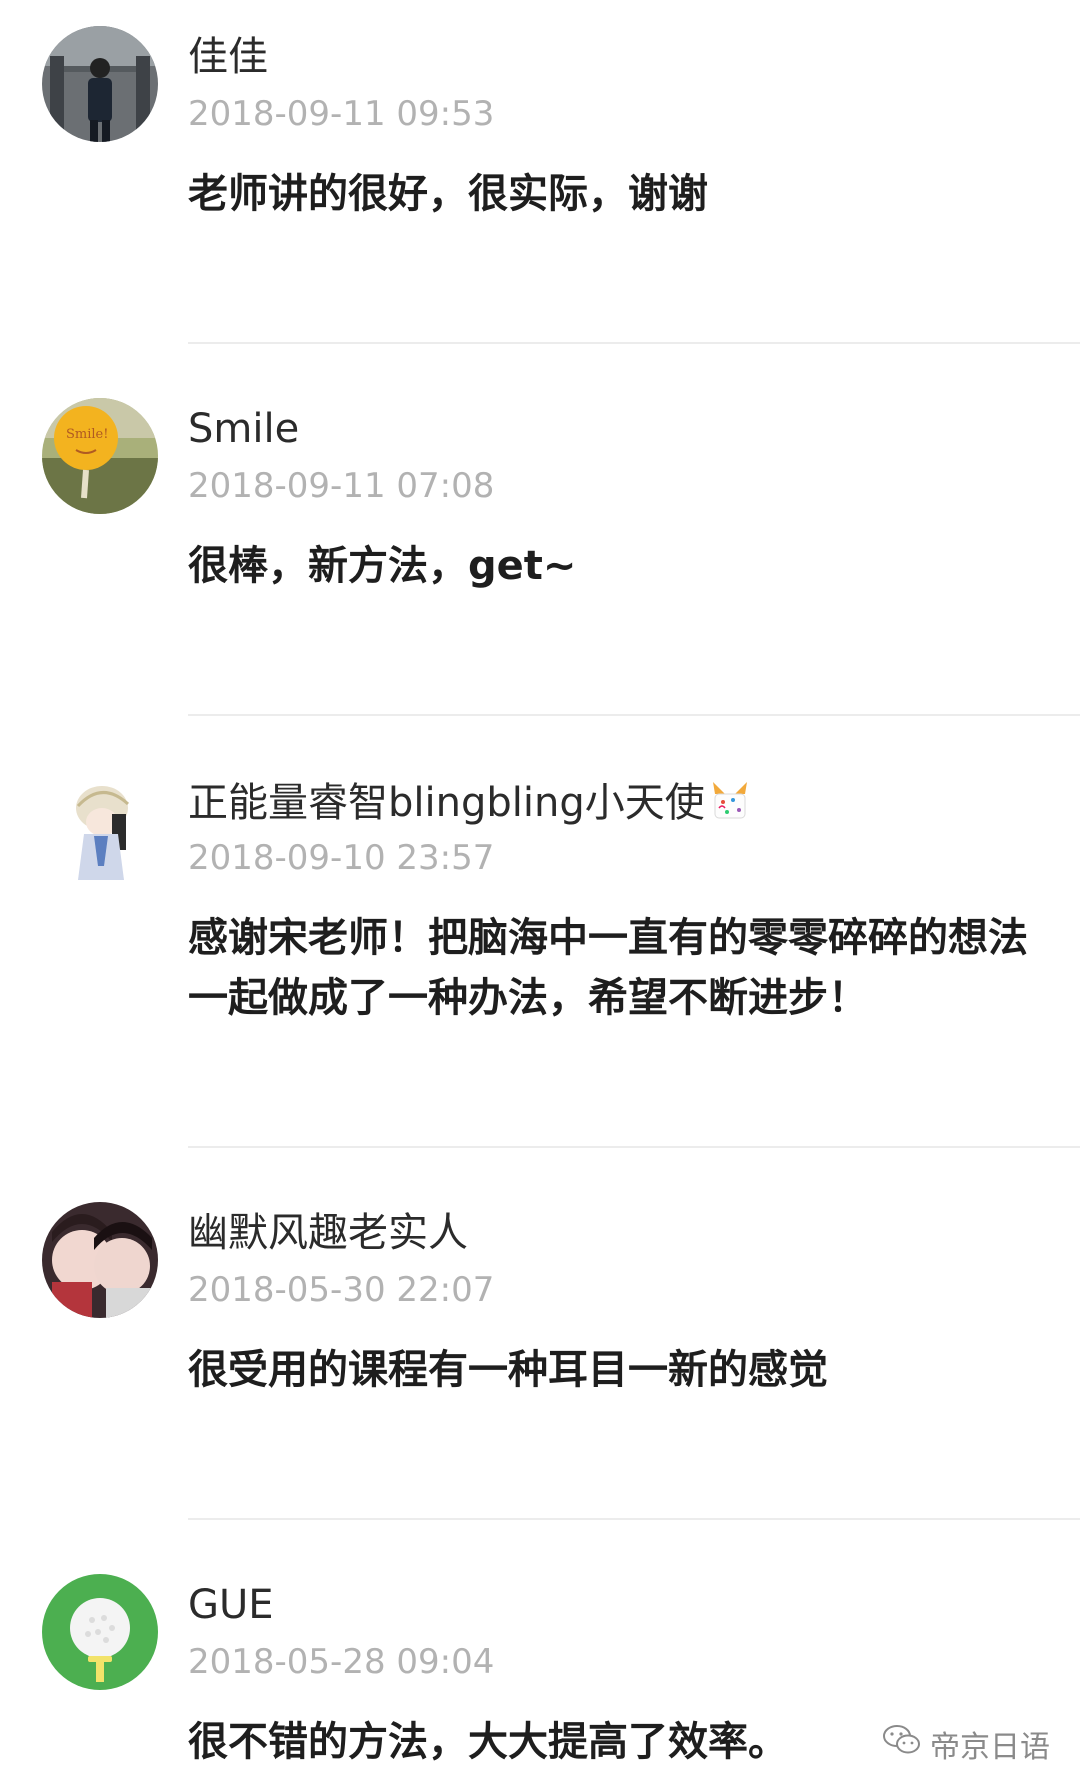 The height and width of the screenshot is (1788, 1080). Describe the element at coordinates (228, 57) in the screenshot. I see `comment-author: 佳佳` at that location.